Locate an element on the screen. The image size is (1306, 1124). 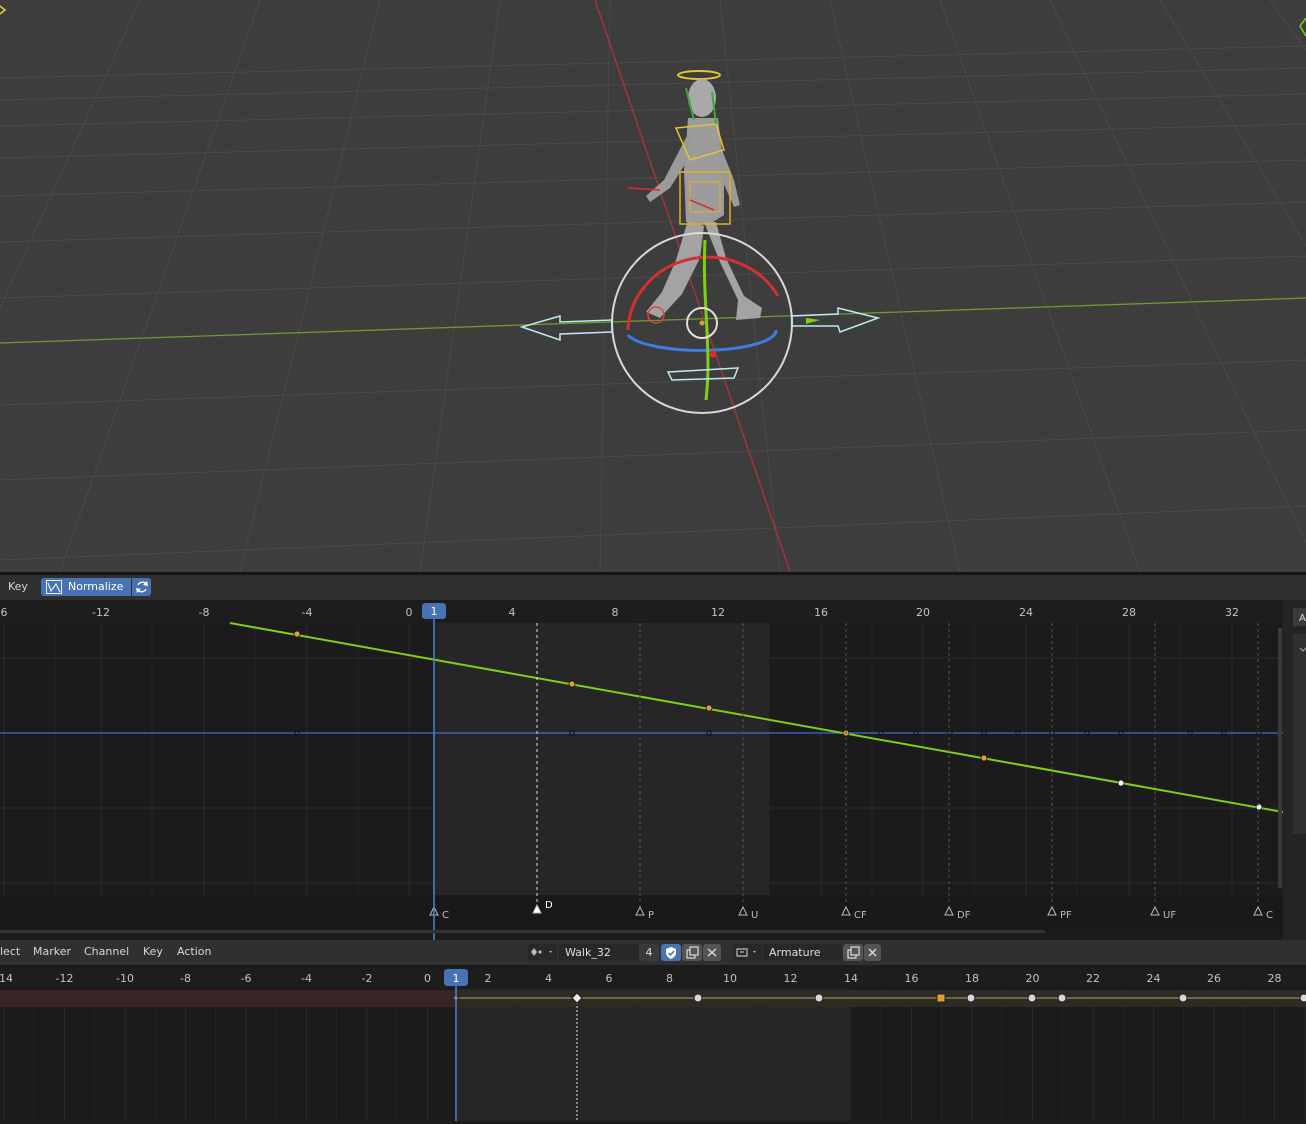
shield-icon is located at coordinates (671, 953).